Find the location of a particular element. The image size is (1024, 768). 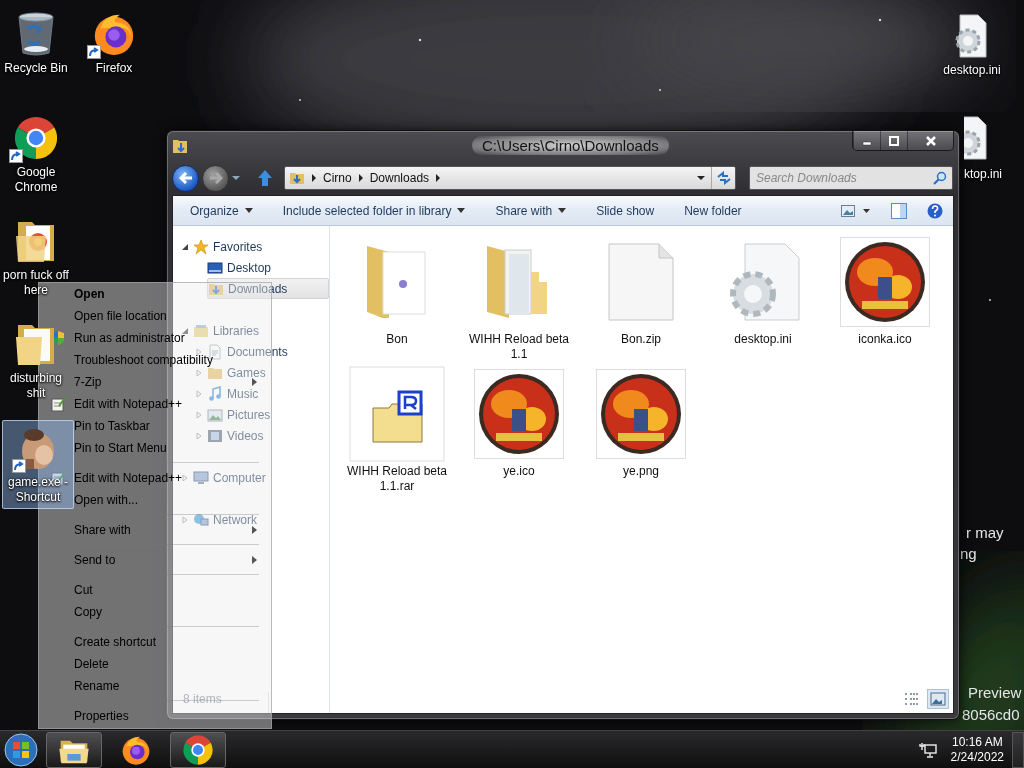

start-button is located at coordinates (21, 749).